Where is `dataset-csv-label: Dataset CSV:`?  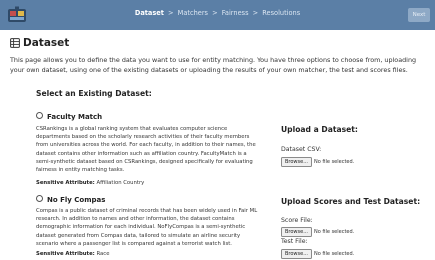
dataset-csv-label: Dataset CSV: is located at coordinates (301, 149).